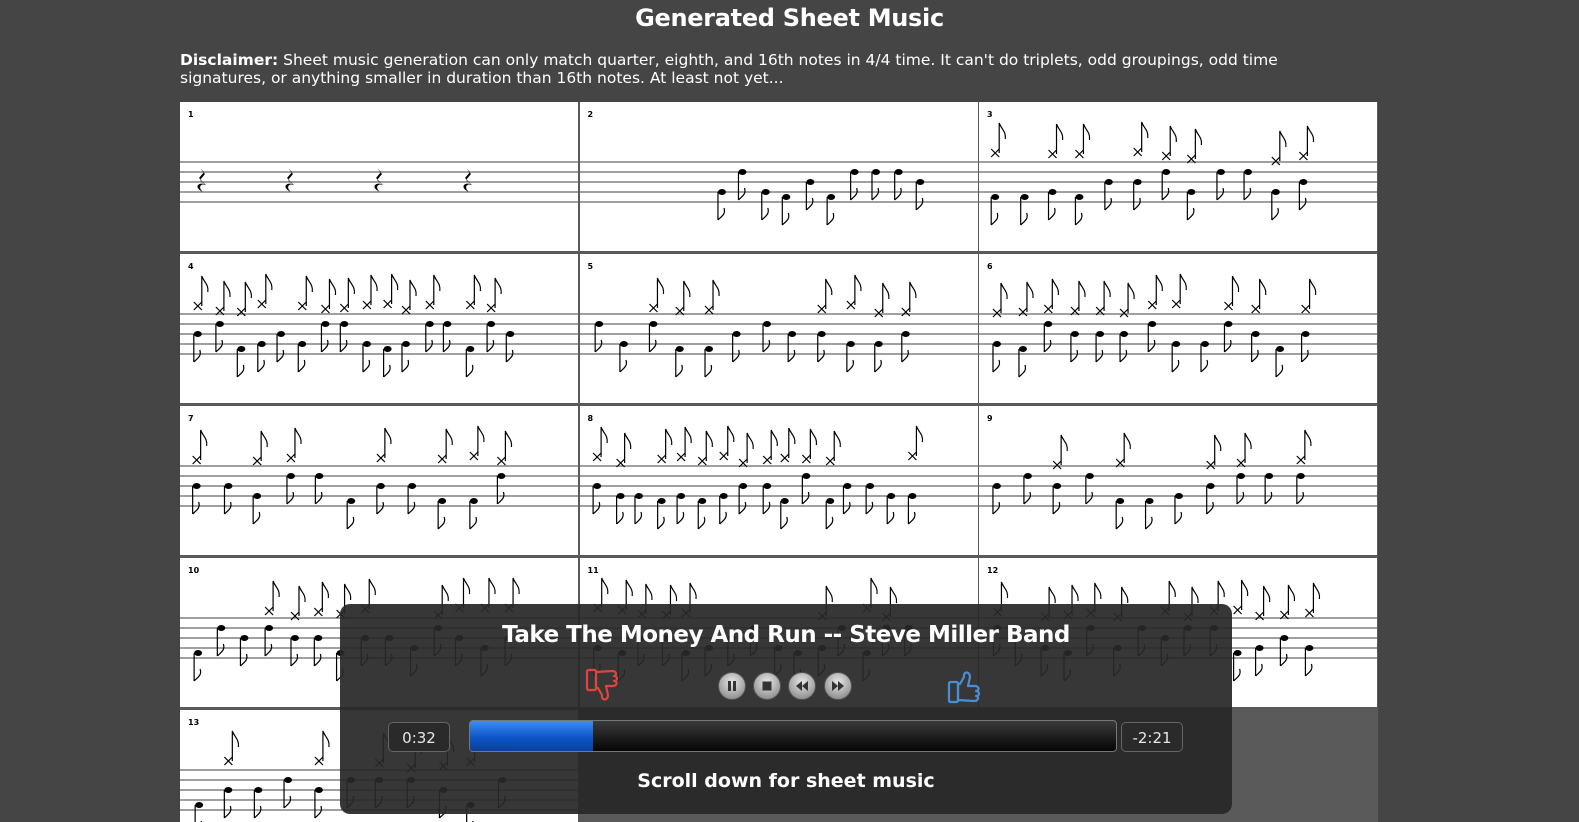  Describe the element at coordinates (802, 686) in the screenshot. I see `rewind-button` at that location.